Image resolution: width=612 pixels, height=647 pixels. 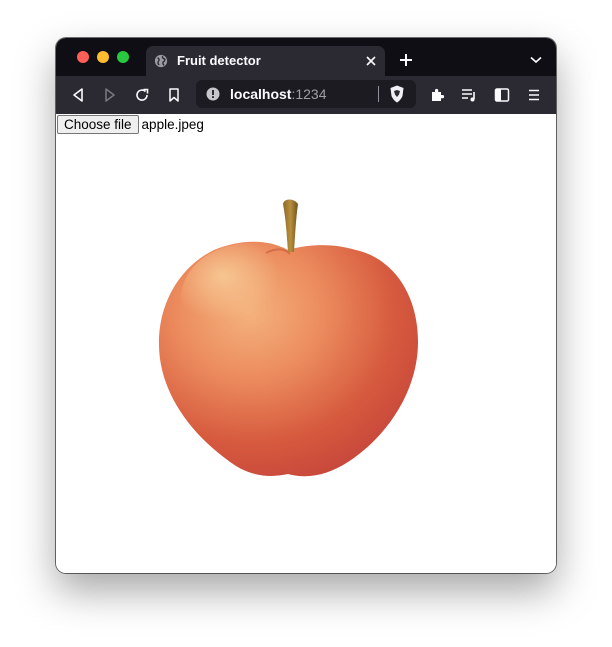 I want to click on address-bar-divider, so click(x=378, y=94).